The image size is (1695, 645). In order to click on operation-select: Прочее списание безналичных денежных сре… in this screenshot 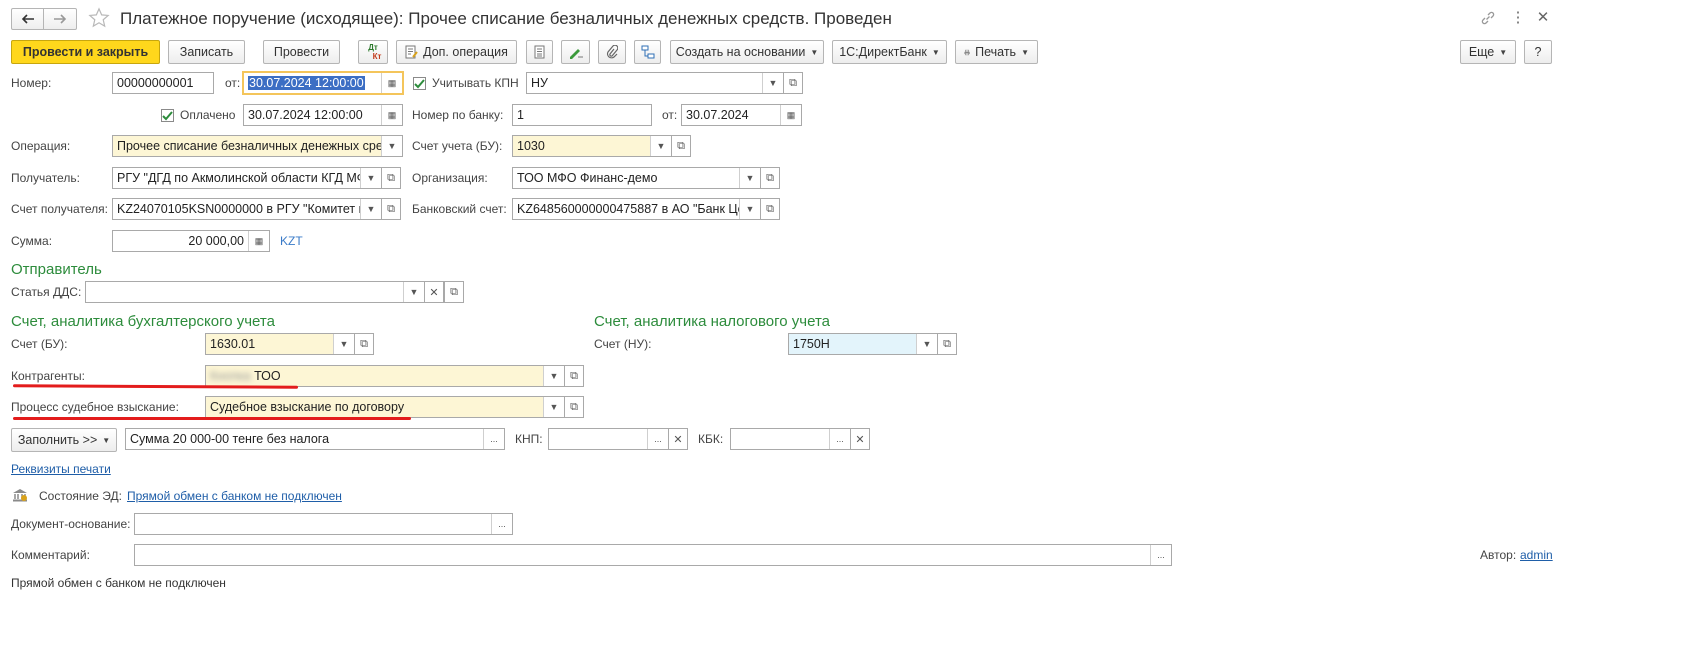, I will do `click(257, 146)`.